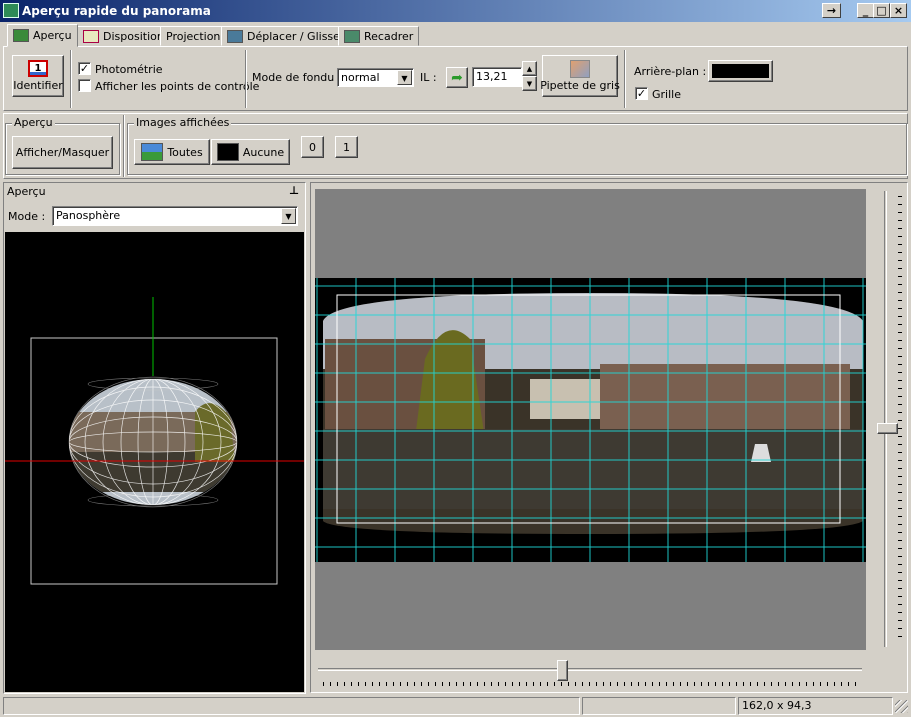  What do you see at coordinates (38, 76) in the screenshot?
I see `identify-button: 1 Identifier` at bounding box center [38, 76].